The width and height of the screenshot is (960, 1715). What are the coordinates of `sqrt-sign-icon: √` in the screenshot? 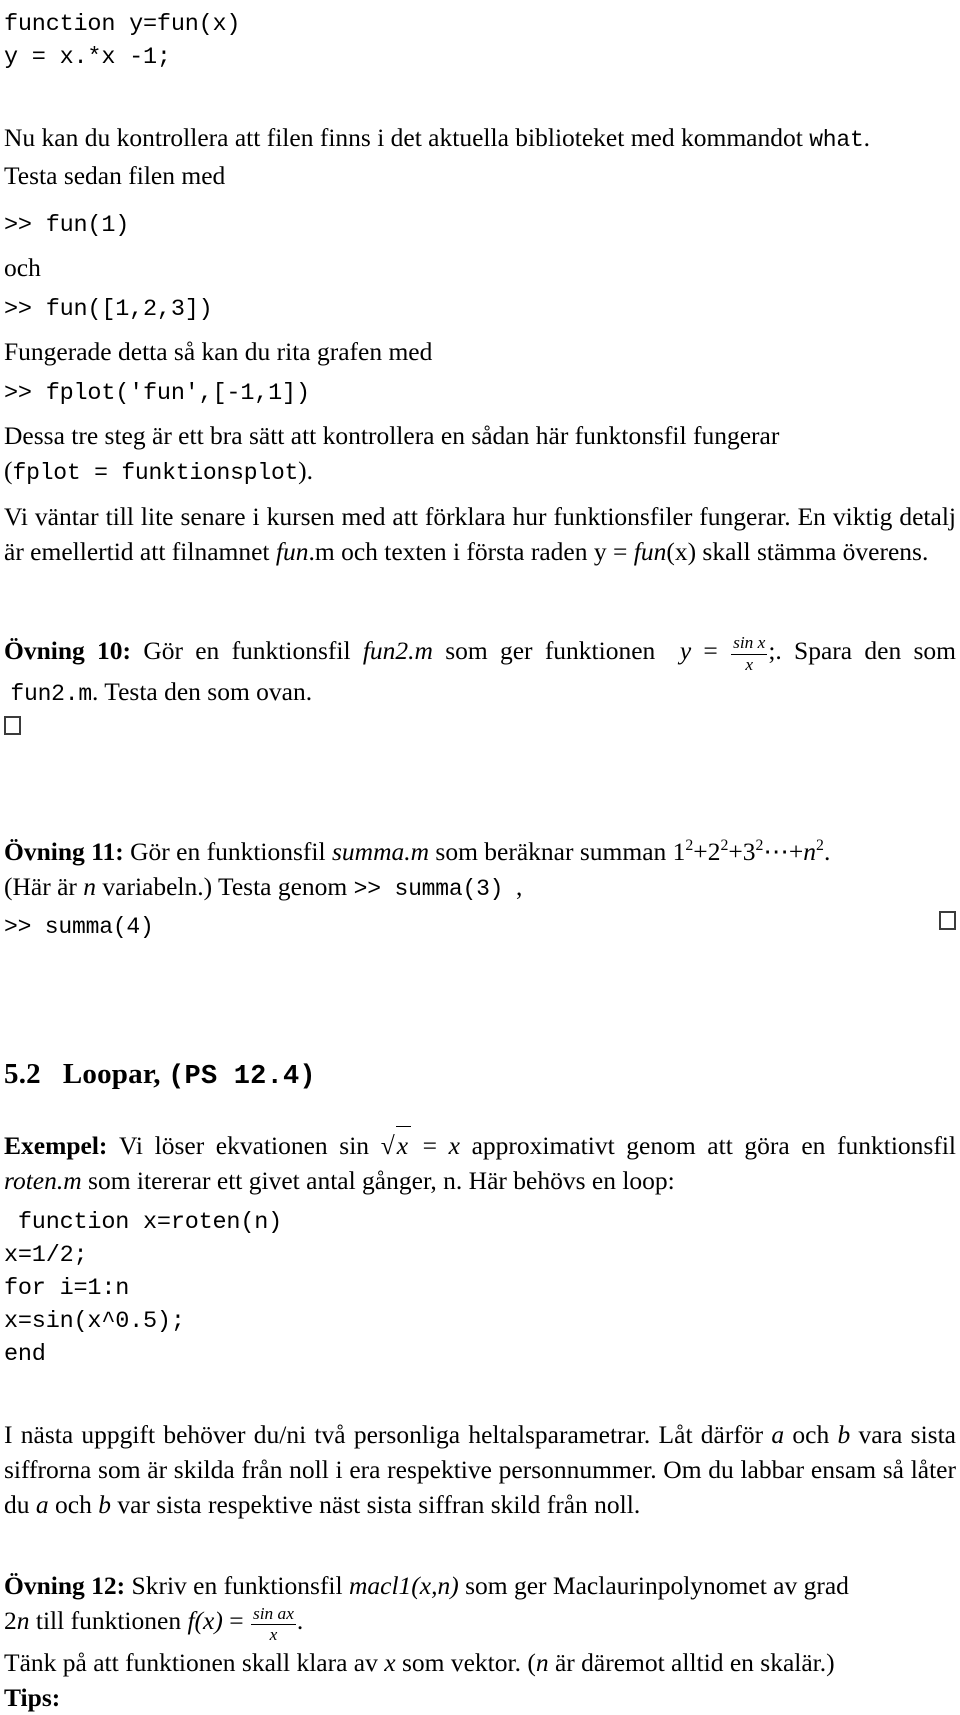 It's located at (387, 1146).